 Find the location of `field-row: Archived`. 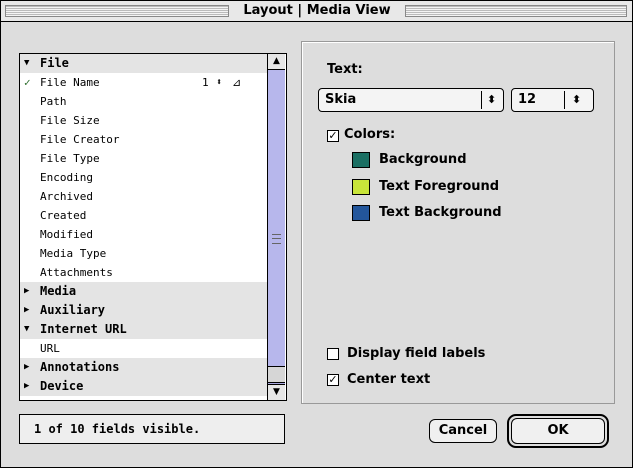

field-row: Archived is located at coordinates (143, 196).